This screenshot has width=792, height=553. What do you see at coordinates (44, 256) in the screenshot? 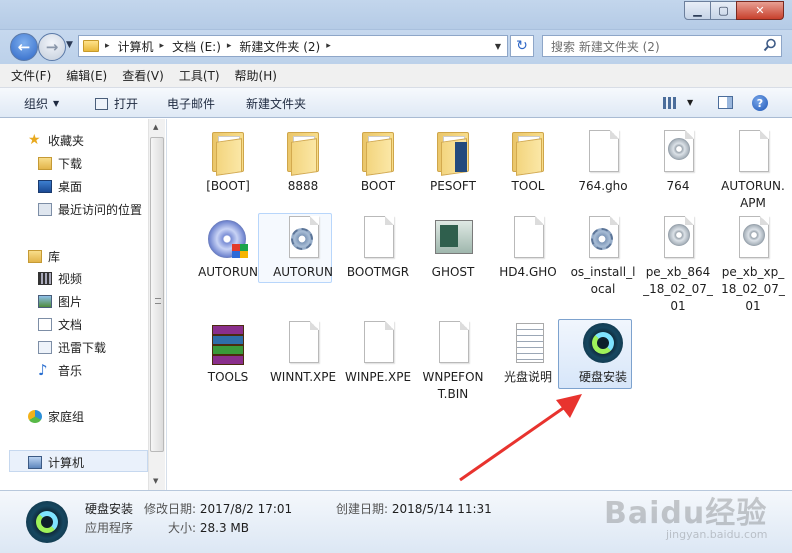
I see `nav-libraries: 库` at bounding box center [44, 256].